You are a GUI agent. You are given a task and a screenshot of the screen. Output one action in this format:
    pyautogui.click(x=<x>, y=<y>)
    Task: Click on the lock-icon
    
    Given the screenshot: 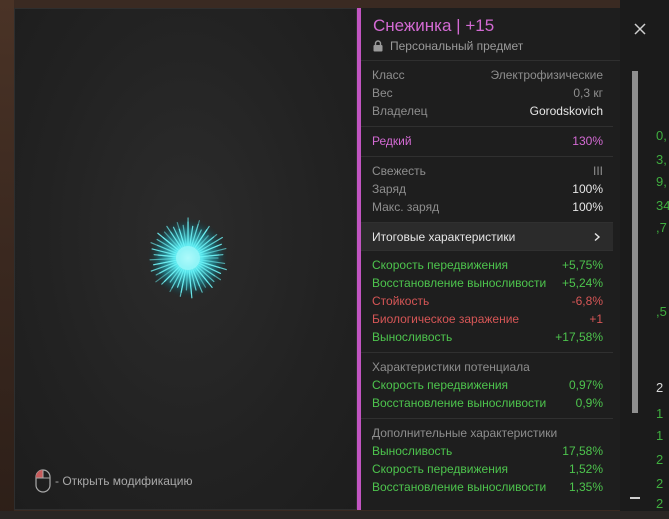 What is the action you would take?
    pyautogui.click(x=378, y=46)
    